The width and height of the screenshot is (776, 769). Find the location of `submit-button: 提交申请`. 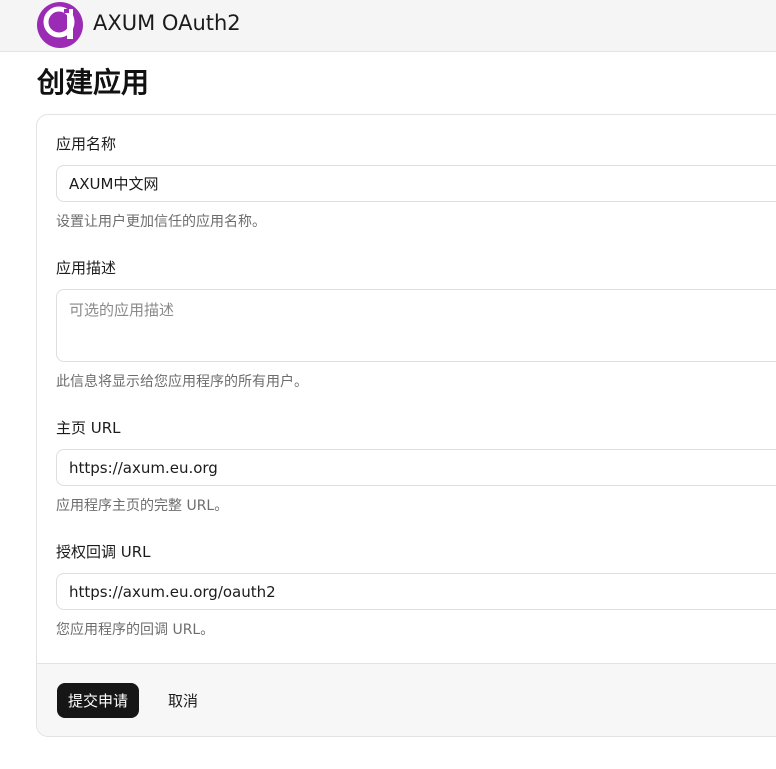

submit-button: 提交申请 is located at coordinates (98, 700).